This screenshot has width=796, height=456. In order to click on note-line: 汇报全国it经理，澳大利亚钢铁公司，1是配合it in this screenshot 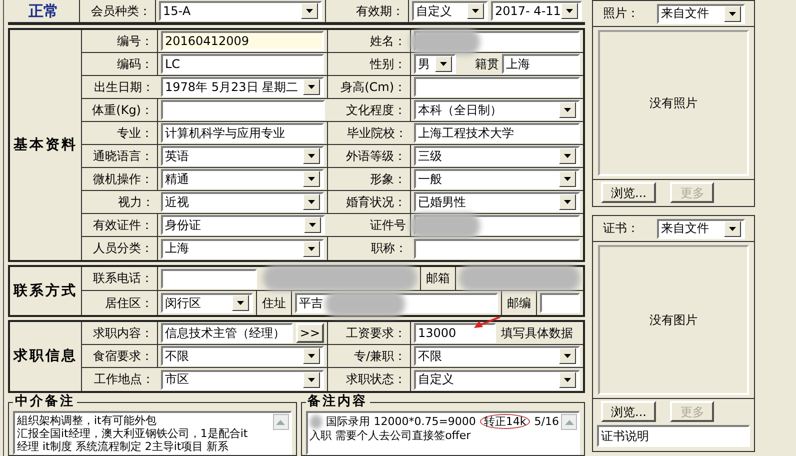, I will do `click(133, 433)`.